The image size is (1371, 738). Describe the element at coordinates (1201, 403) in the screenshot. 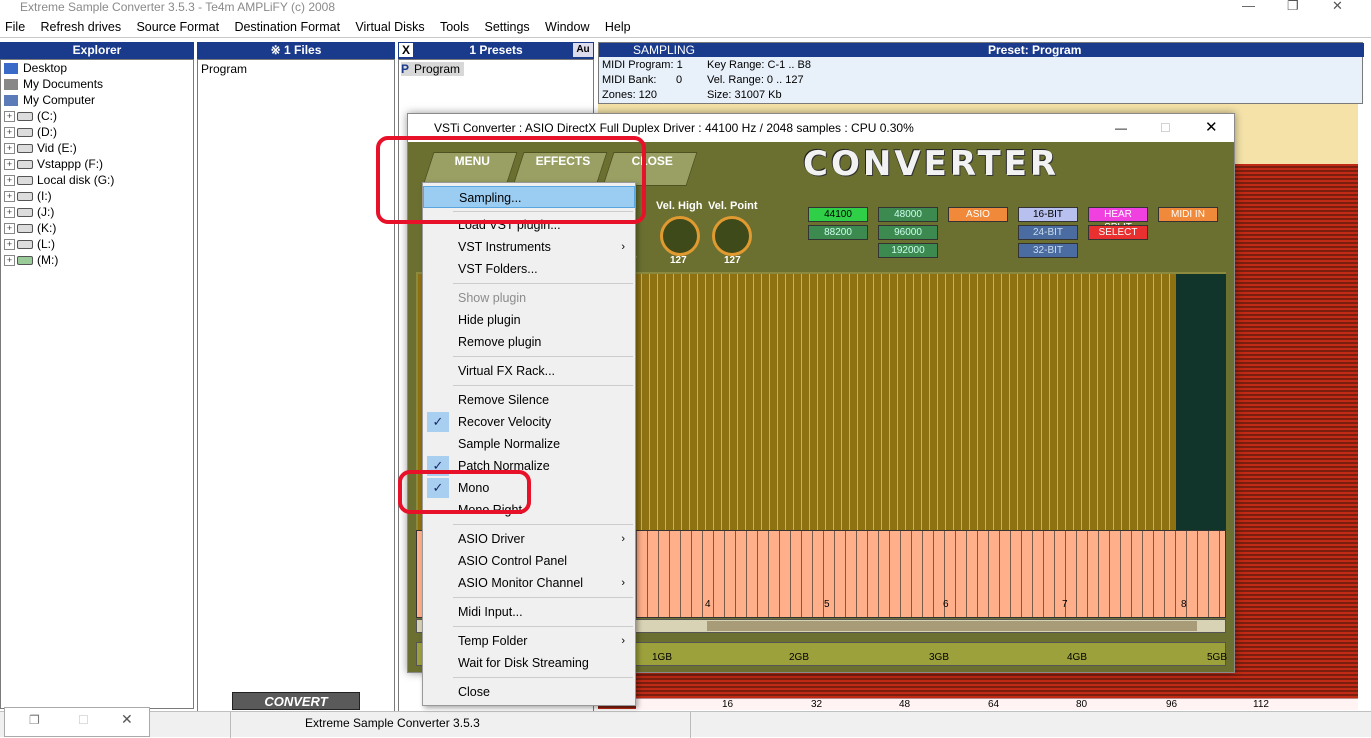

I see `unused-range` at that location.